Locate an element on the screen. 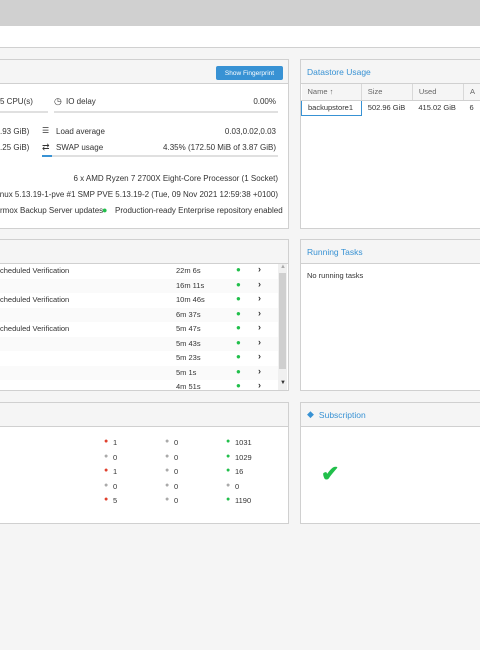  io-delay-bar is located at coordinates (166, 112).